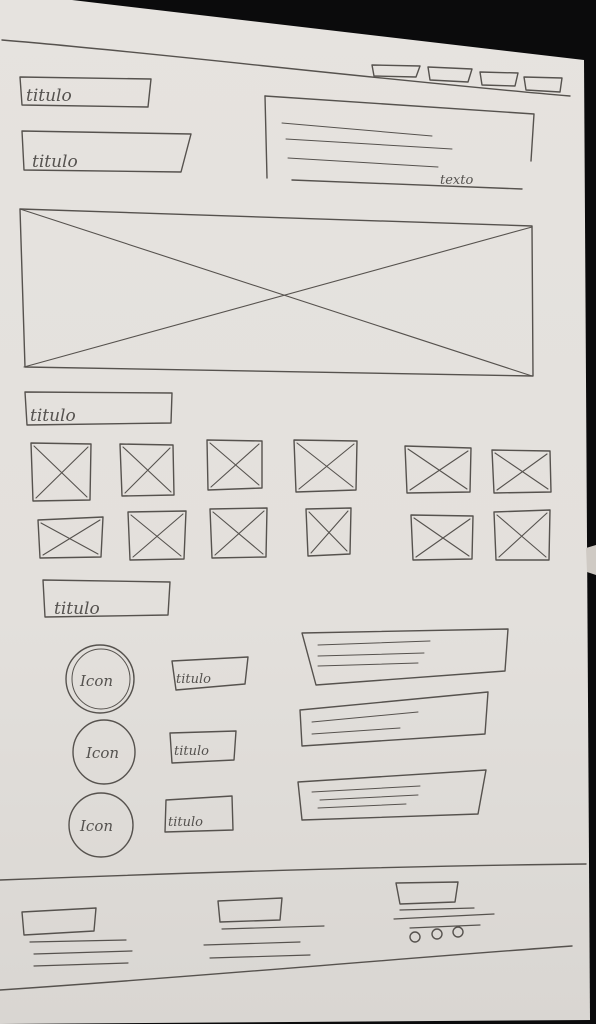 The width and height of the screenshot is (596, 1024). I want to click on title-label-1: titulo, so click(49, 96).